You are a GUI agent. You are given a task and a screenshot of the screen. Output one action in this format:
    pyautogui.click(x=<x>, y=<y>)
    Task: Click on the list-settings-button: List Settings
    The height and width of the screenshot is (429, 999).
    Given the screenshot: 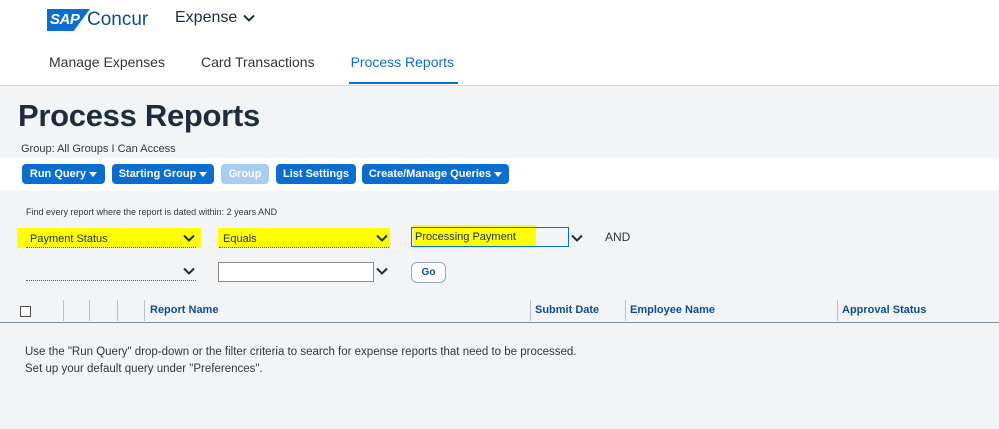 What is the action you would take?
    pyautogui.click(x=316, y=174)
    